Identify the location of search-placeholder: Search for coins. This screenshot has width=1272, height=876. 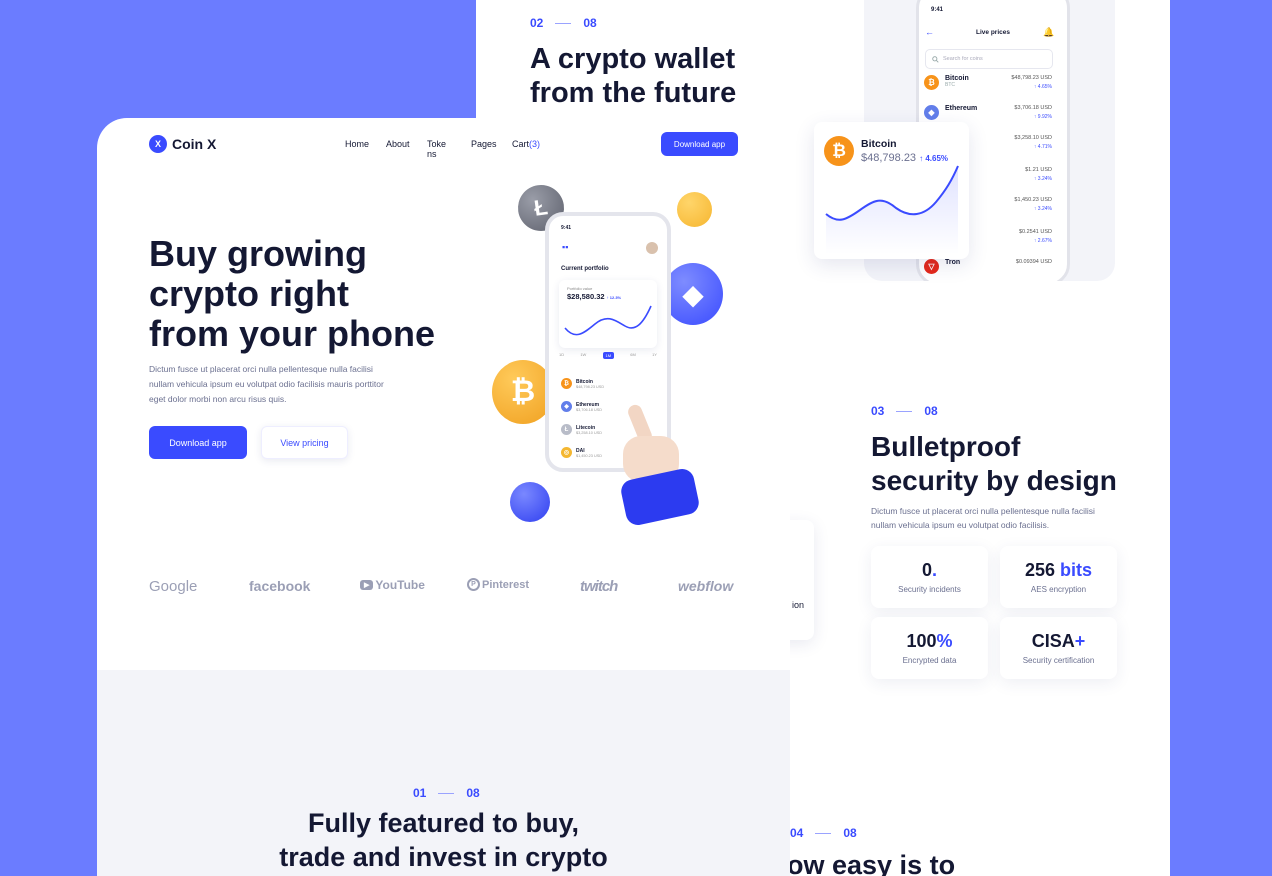
(963, 59).